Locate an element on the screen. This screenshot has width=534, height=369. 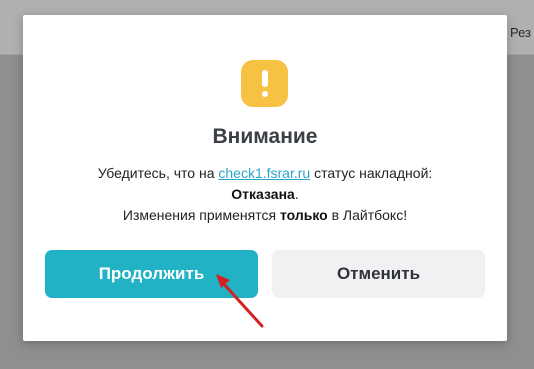
message-line-3: Изменения применятся только в Лайтбокс! is located at coordinates (265, 215).